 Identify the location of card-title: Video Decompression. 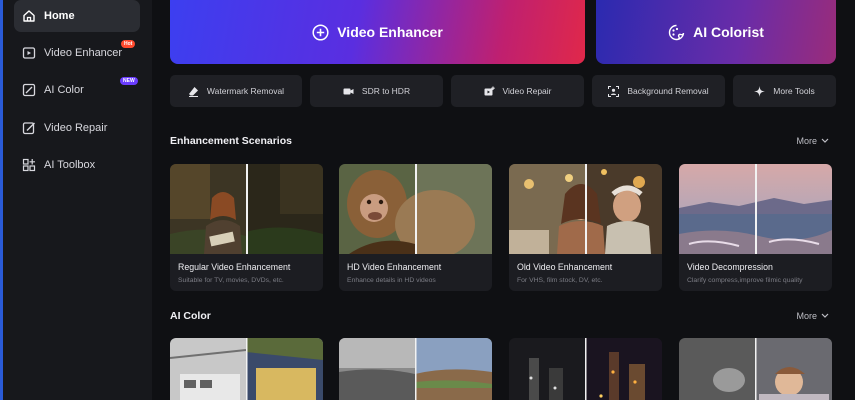
(730, 267).